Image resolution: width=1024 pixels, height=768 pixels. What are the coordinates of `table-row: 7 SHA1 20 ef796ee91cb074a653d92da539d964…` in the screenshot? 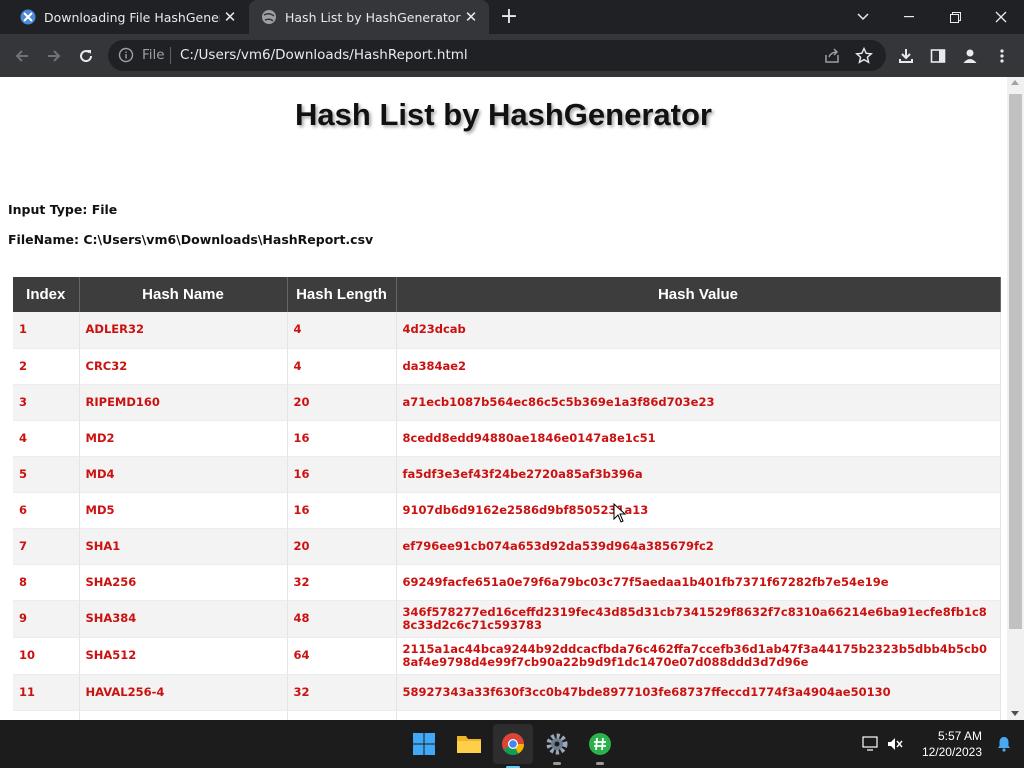 It's located at (507, 546).